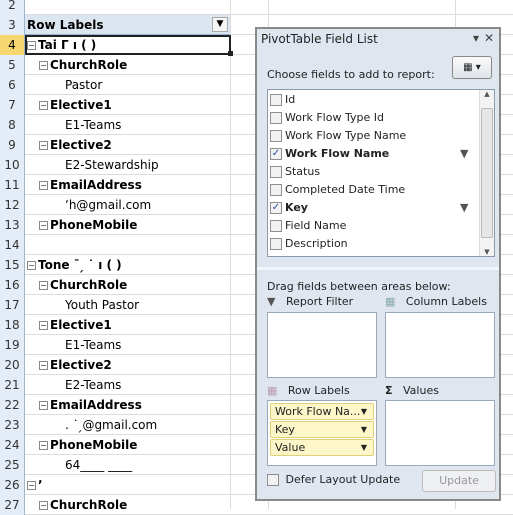 The image size is (513, 515). I want to click on row-header: 26, so click(12, 485).